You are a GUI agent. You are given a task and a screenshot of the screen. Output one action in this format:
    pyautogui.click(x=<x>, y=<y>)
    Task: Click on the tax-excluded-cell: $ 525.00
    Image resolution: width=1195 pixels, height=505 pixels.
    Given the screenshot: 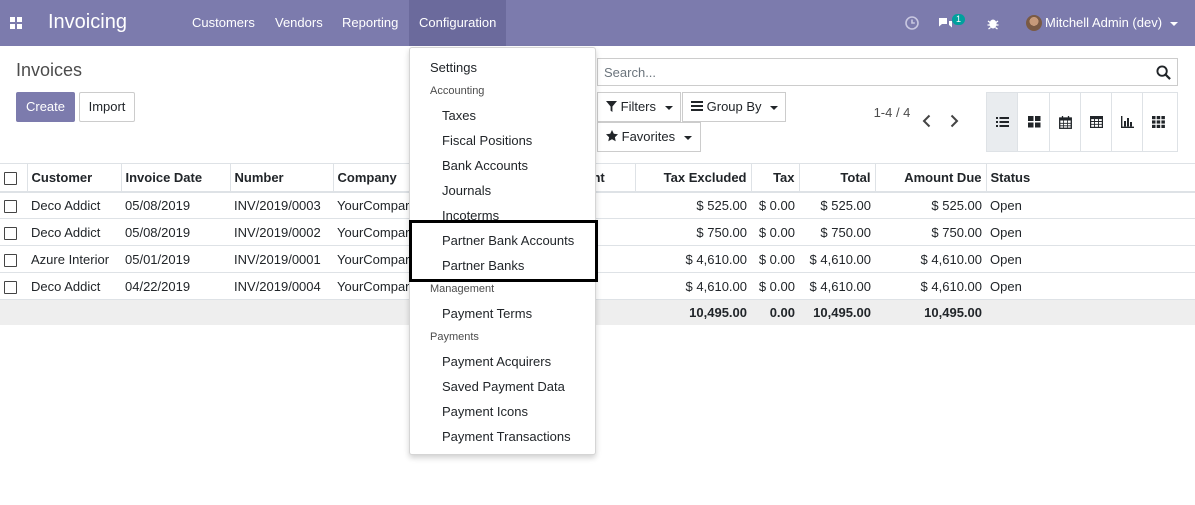 What is the action you would take?
    pyautogui.click(x=693, y=205)
    